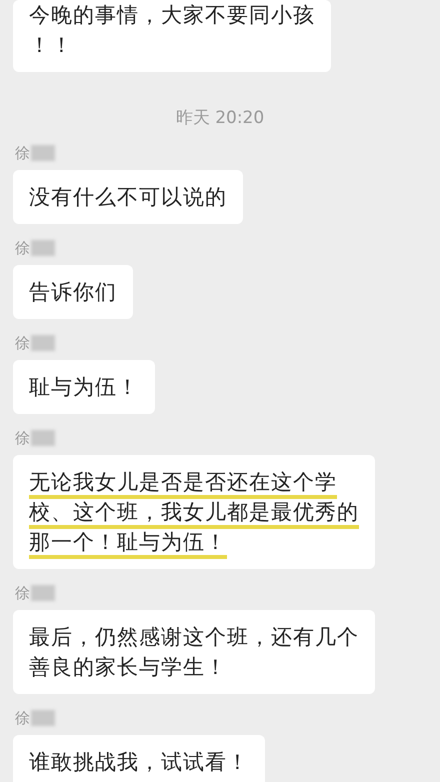 This screenshot has width=440, height=782. What do you see at coordinates (194, 652) in the screenshot?
I see `message-bubble: 最后，仍然感谢这个班，还有几个 善良的家长与学生！` at bounding box center [194, 652].